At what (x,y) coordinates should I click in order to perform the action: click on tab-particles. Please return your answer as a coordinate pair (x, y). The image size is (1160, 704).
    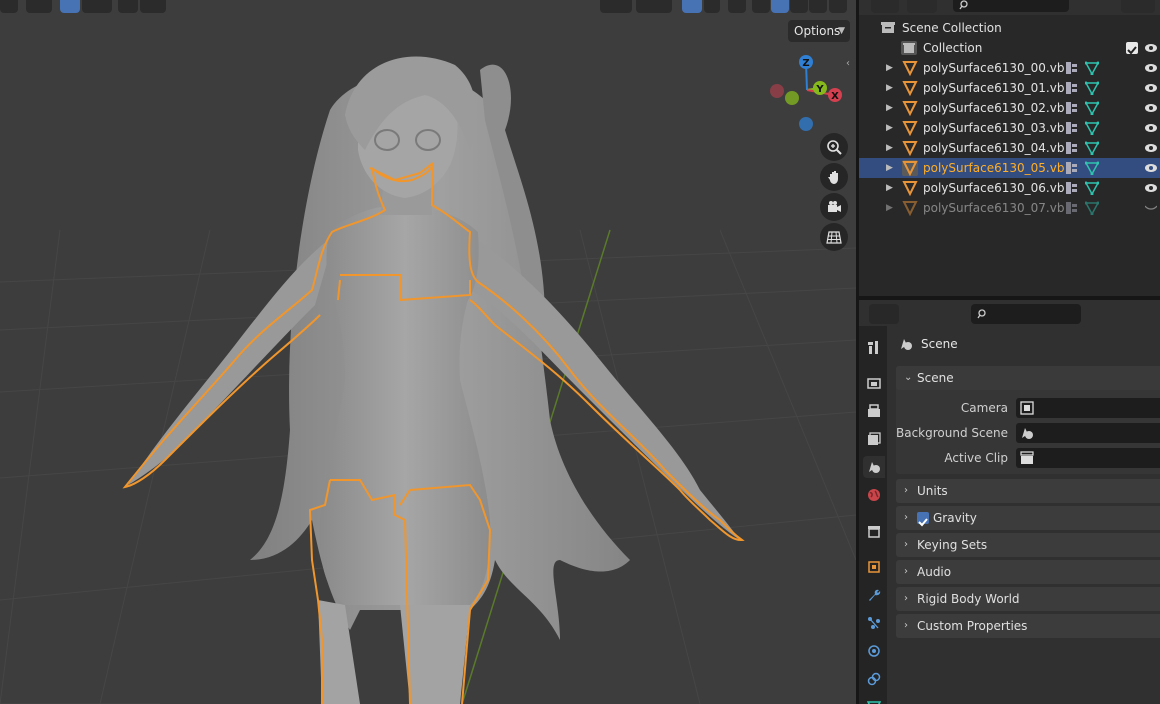
    Looking at the image, I should click on (874, 623).